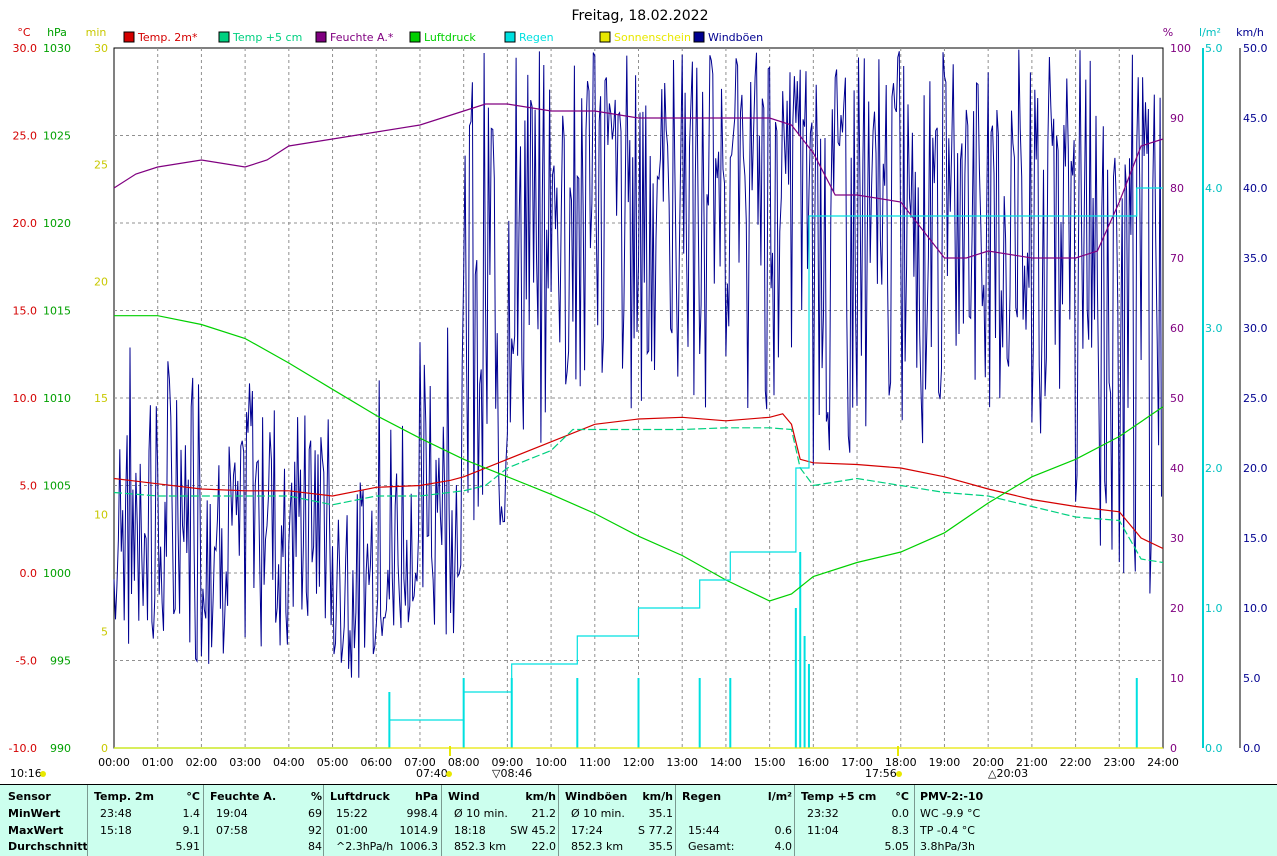 The image size is (1277, 856). What do you see at coordinates (315, 830) in the screenshot?
I see `stats-value: 92` at bounding box center [315, 830].